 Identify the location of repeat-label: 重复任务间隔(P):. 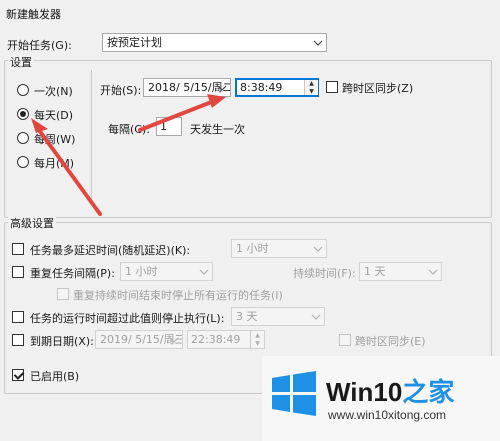
(72, 273).